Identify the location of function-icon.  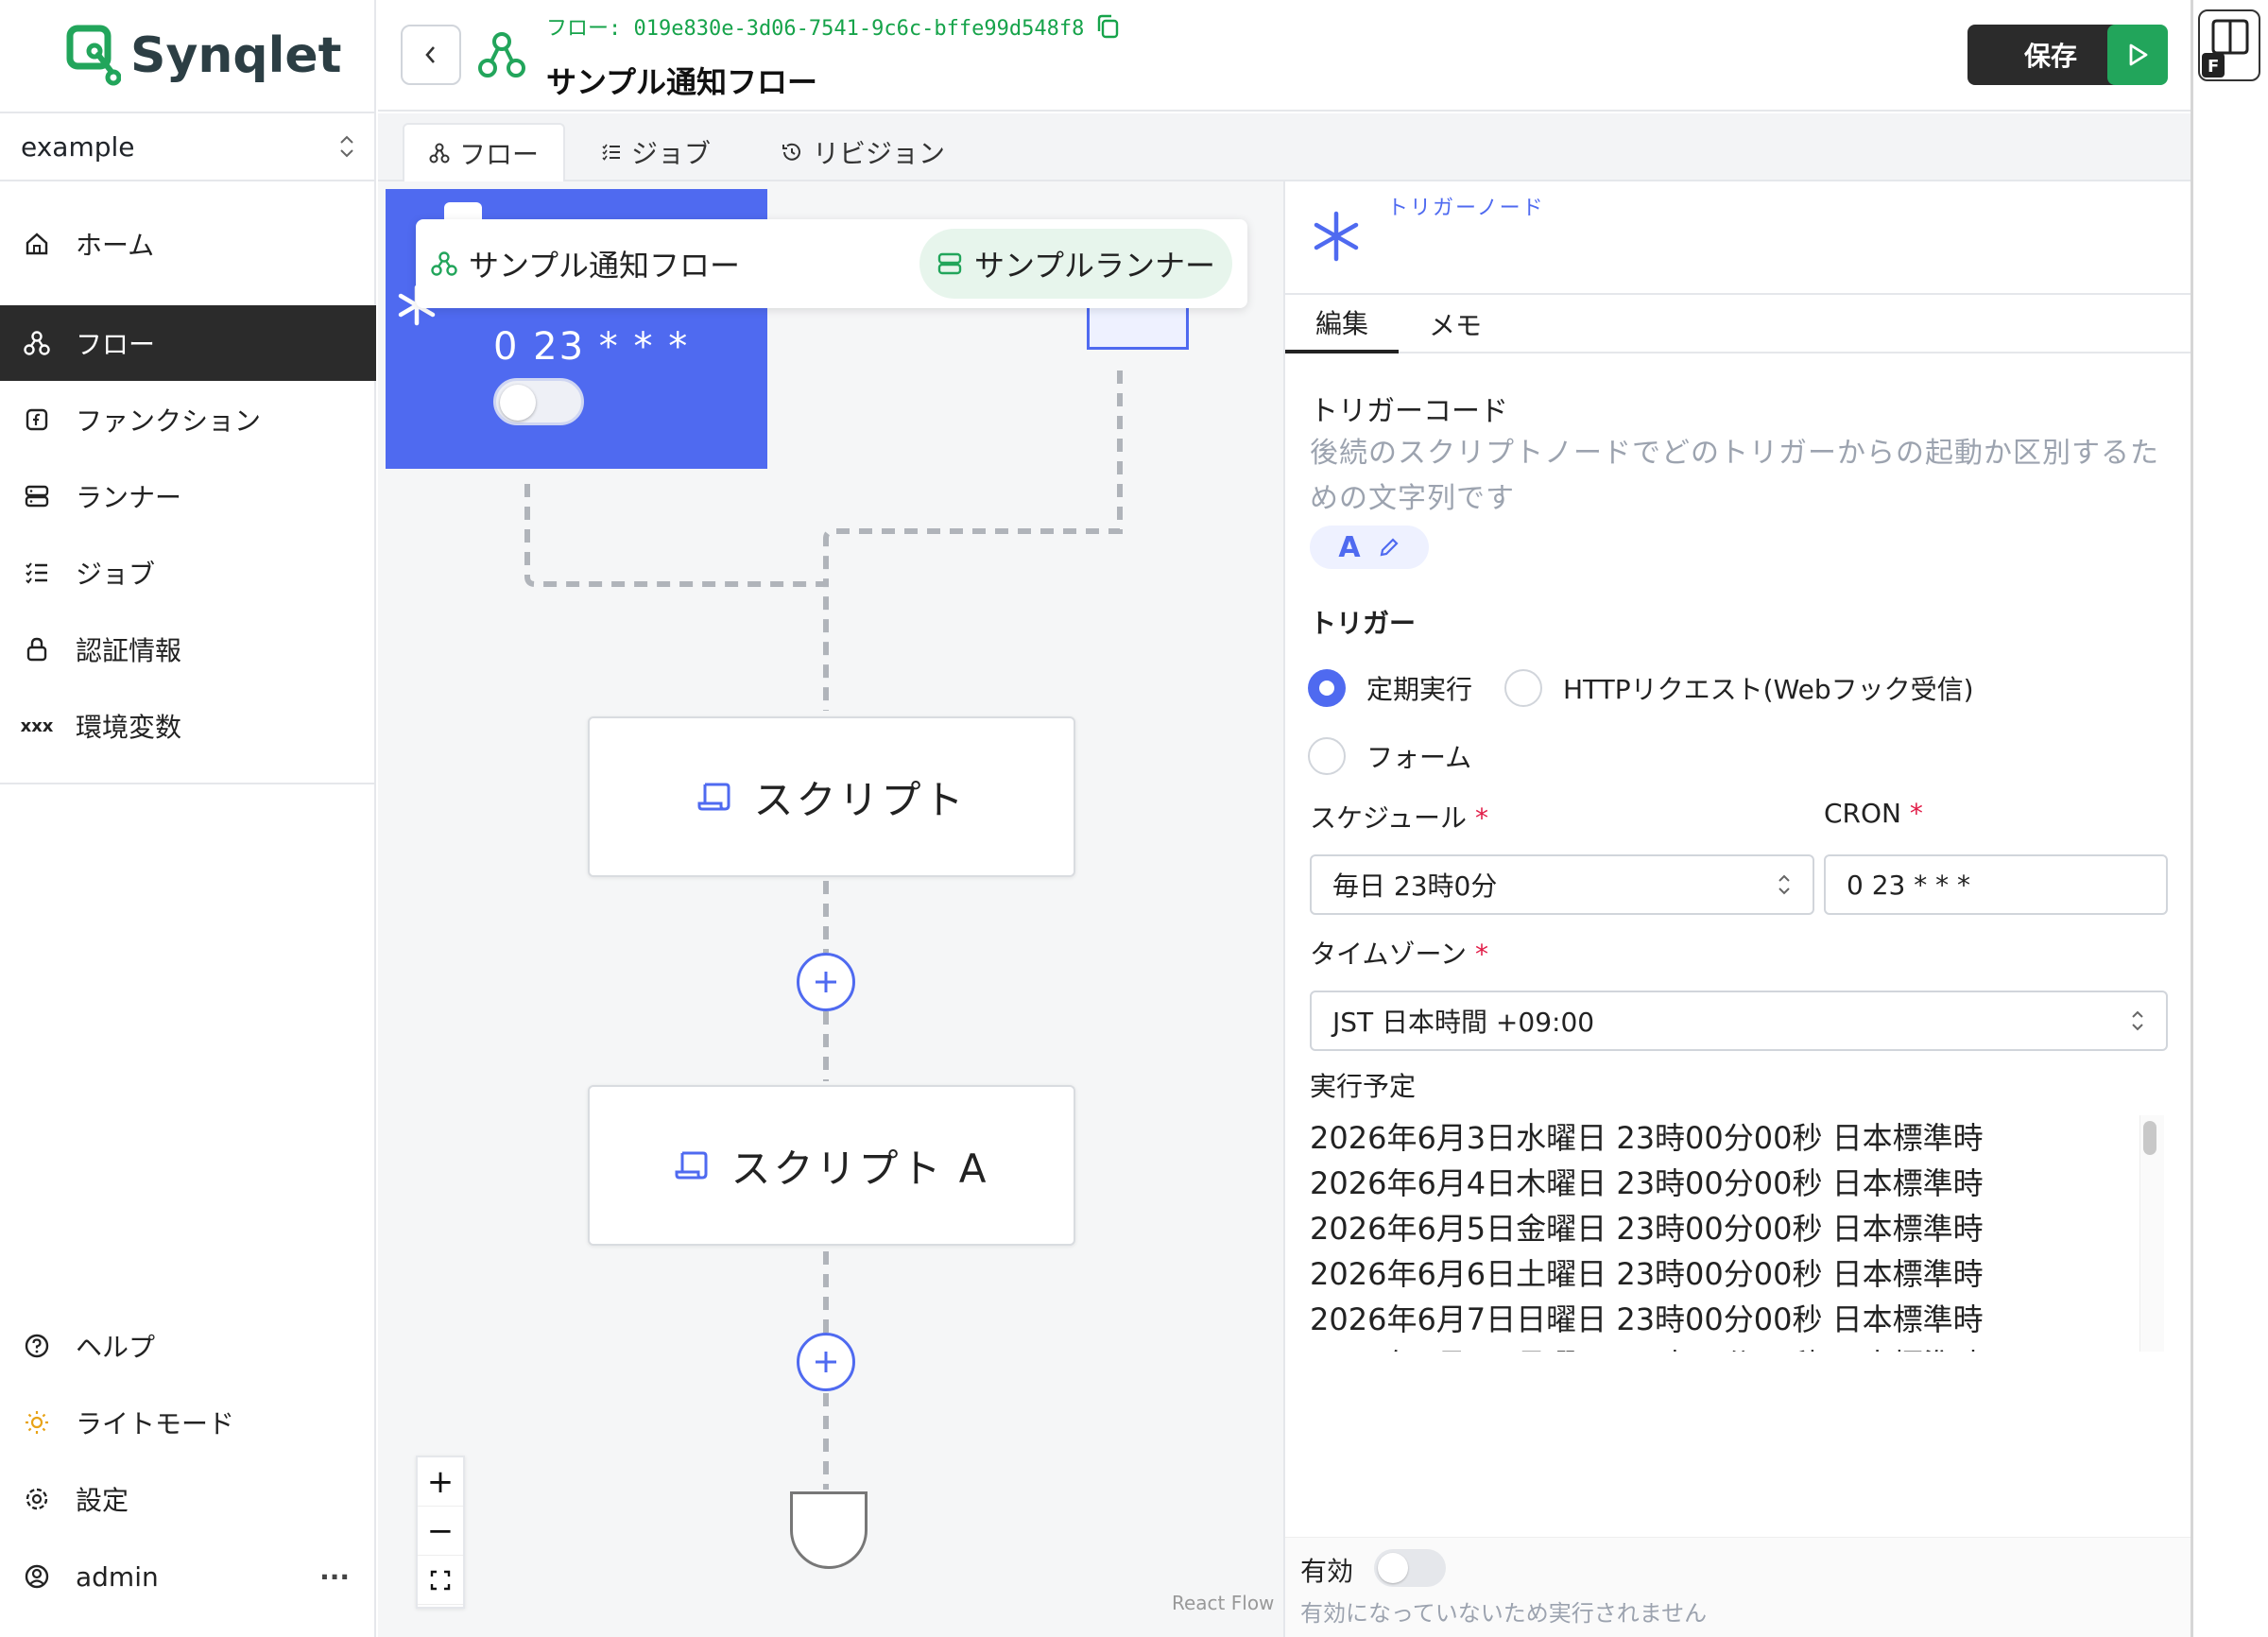
(37, 419).